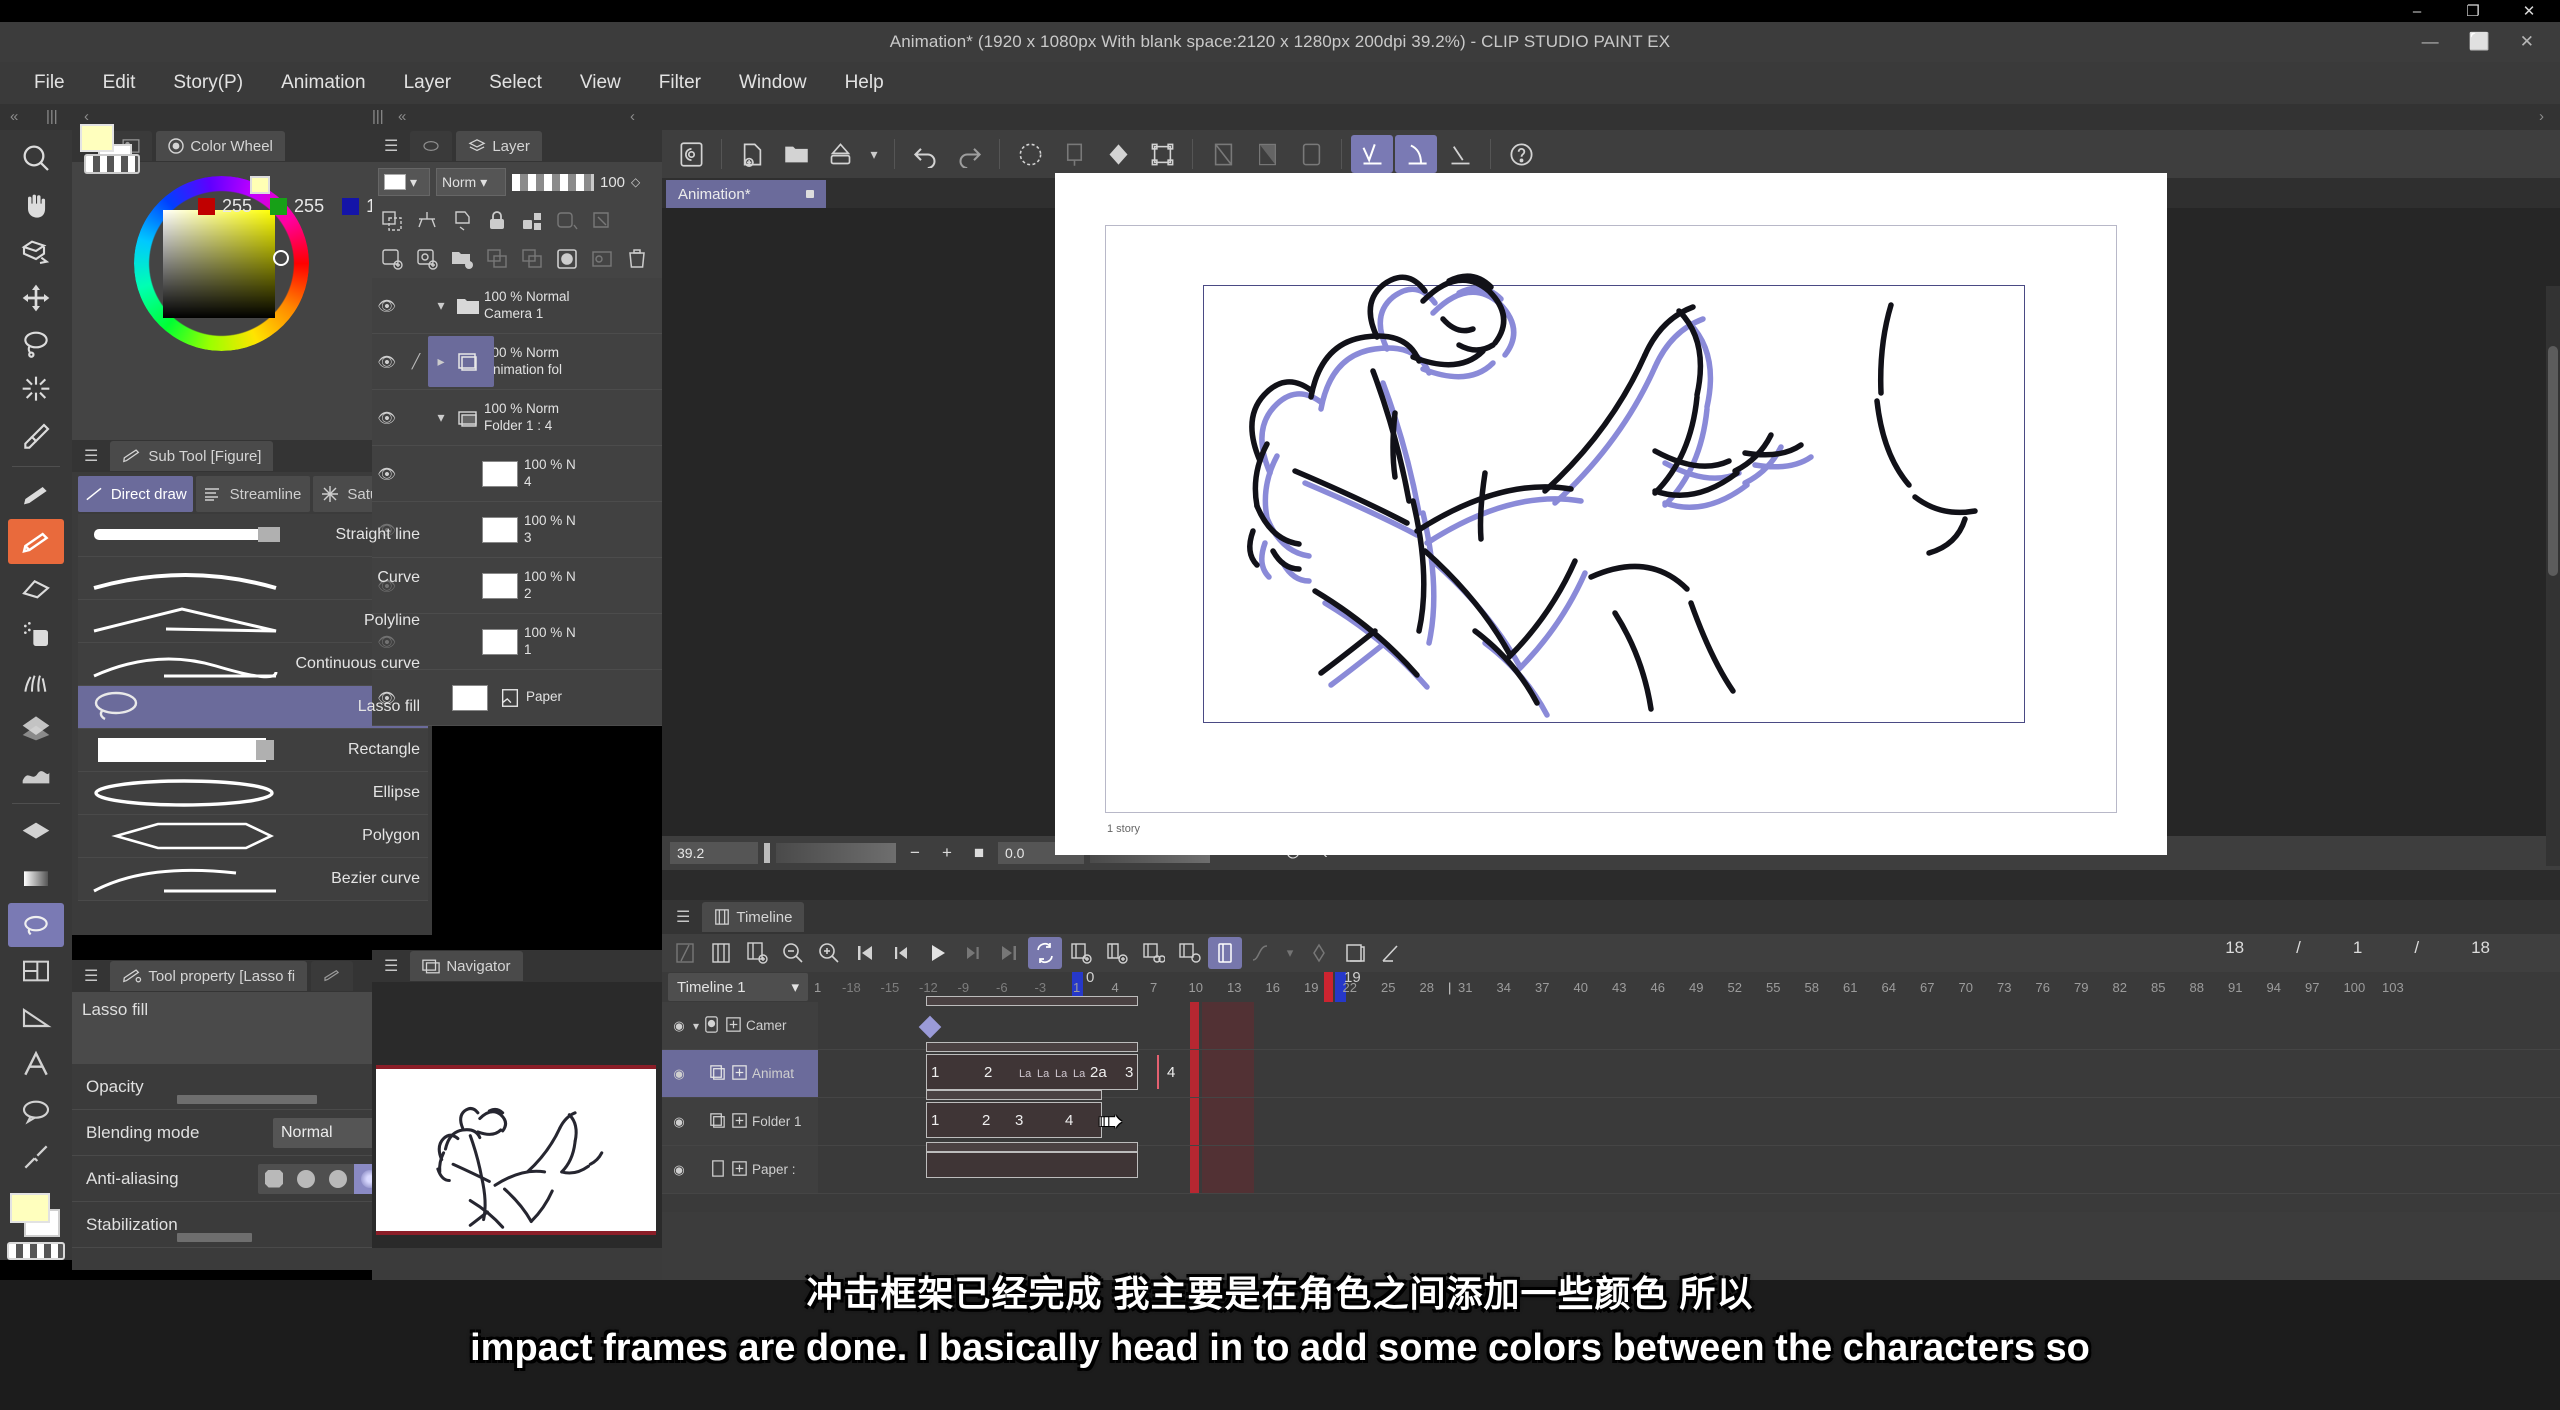  I want to click on track-header-paper: ◉ Paper :, so click(740, 1169).